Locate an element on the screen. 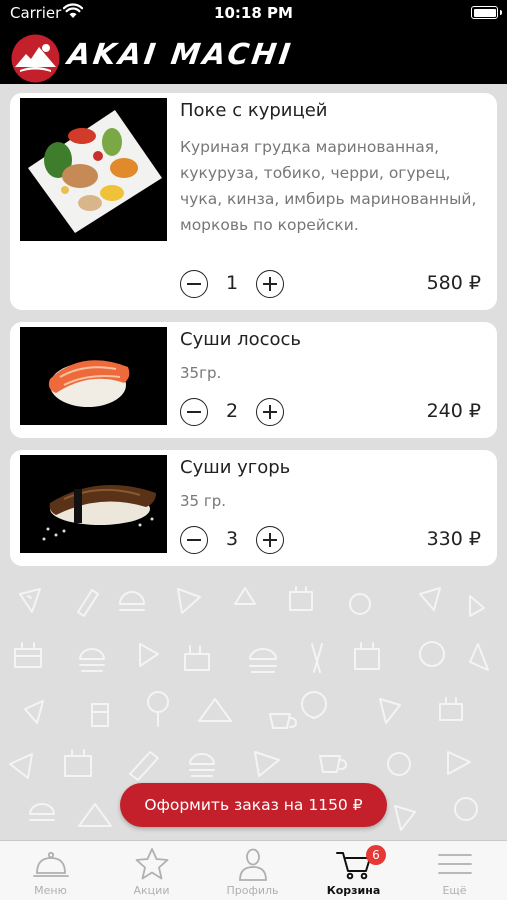  quantity-stepper: 1 is located at coordinates (235, 284).